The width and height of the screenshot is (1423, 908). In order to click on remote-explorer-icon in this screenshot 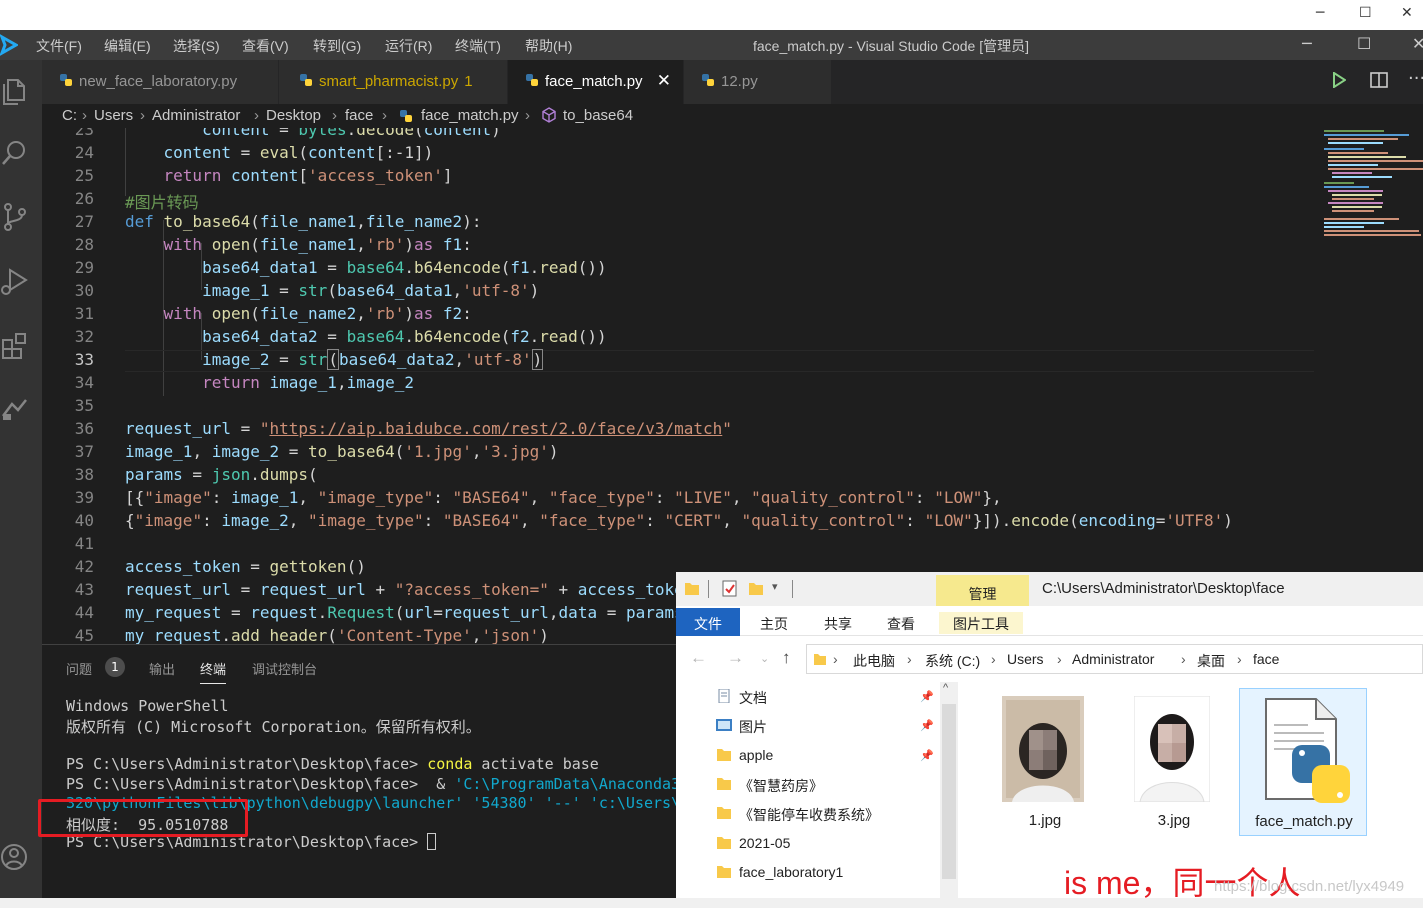, I will do `click(15, 409)`.